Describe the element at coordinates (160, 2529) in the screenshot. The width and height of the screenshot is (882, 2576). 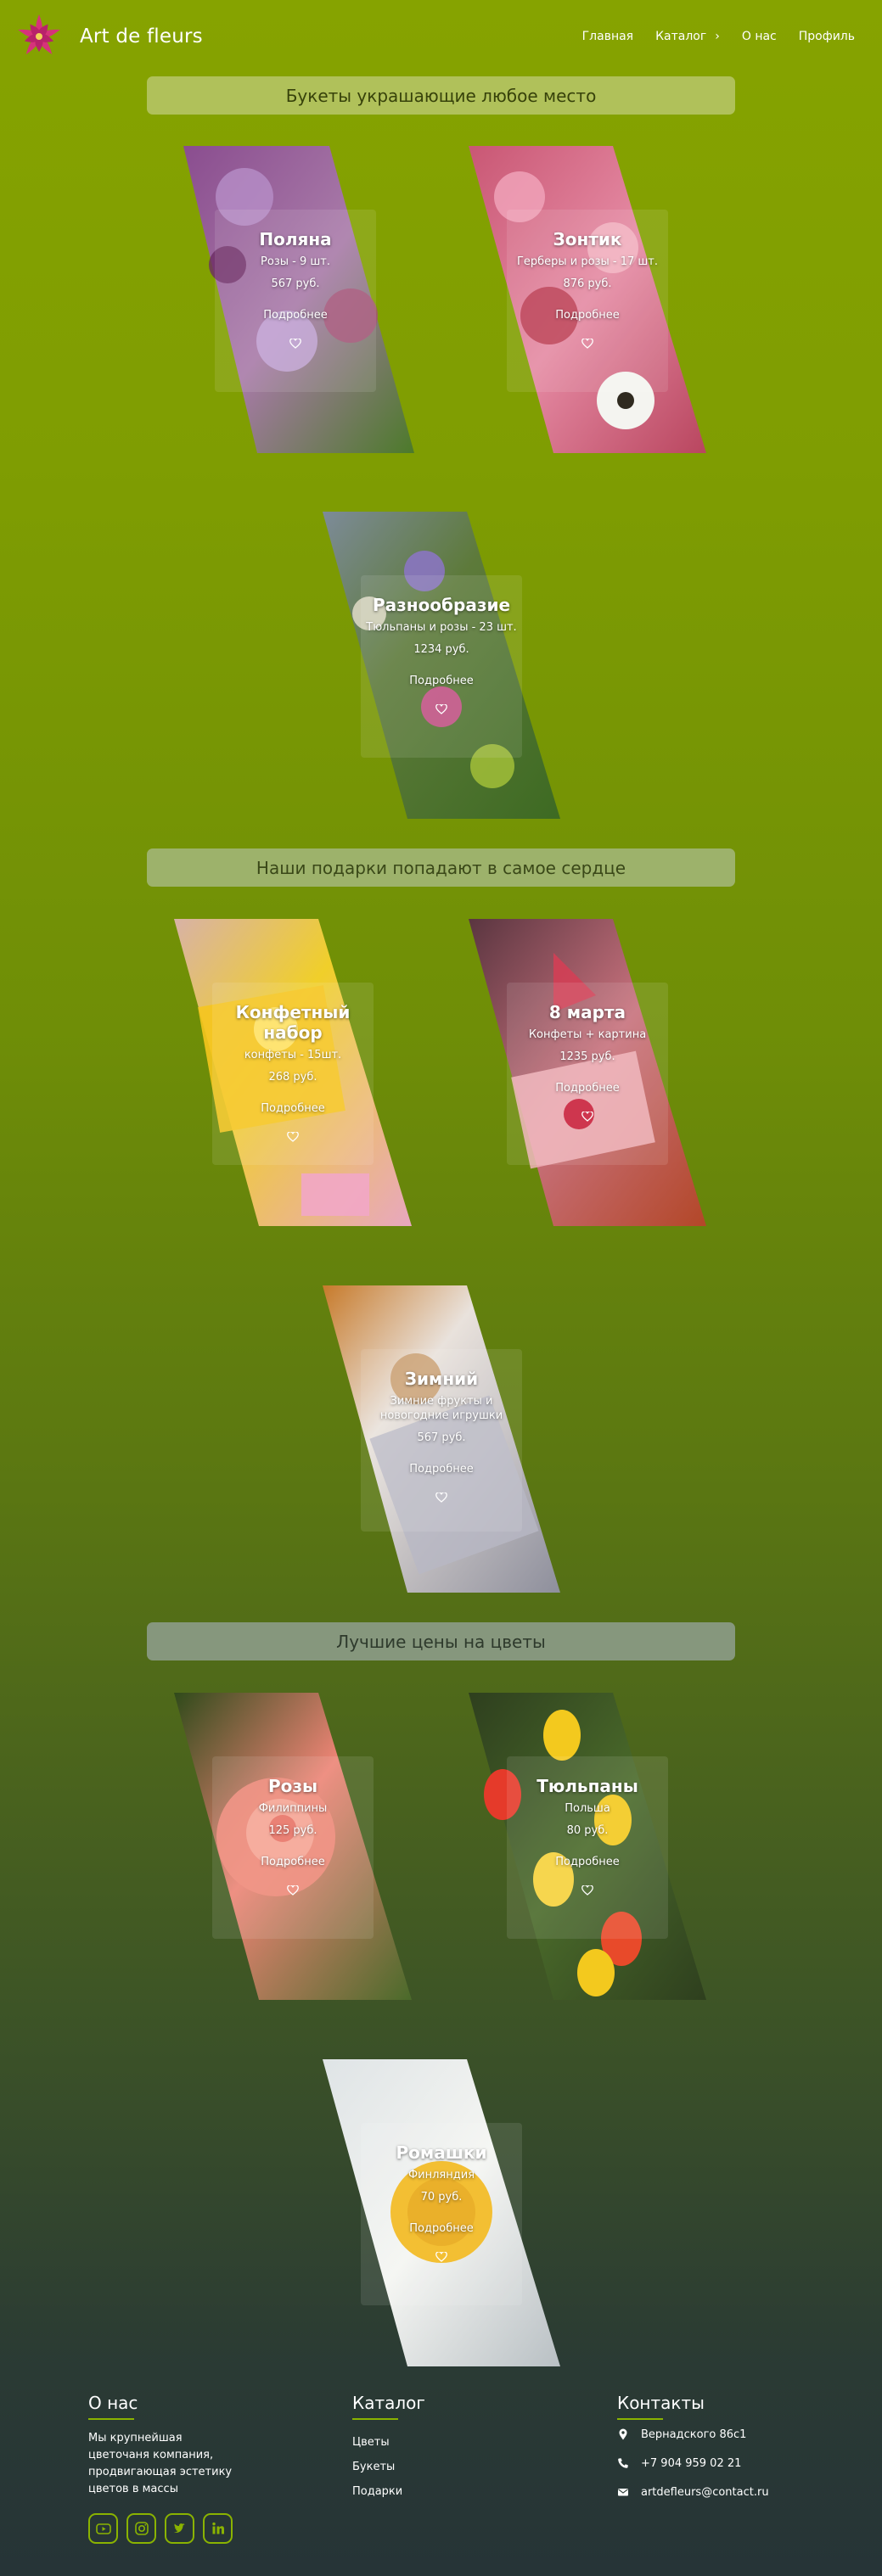
I see `social-links` at that location.